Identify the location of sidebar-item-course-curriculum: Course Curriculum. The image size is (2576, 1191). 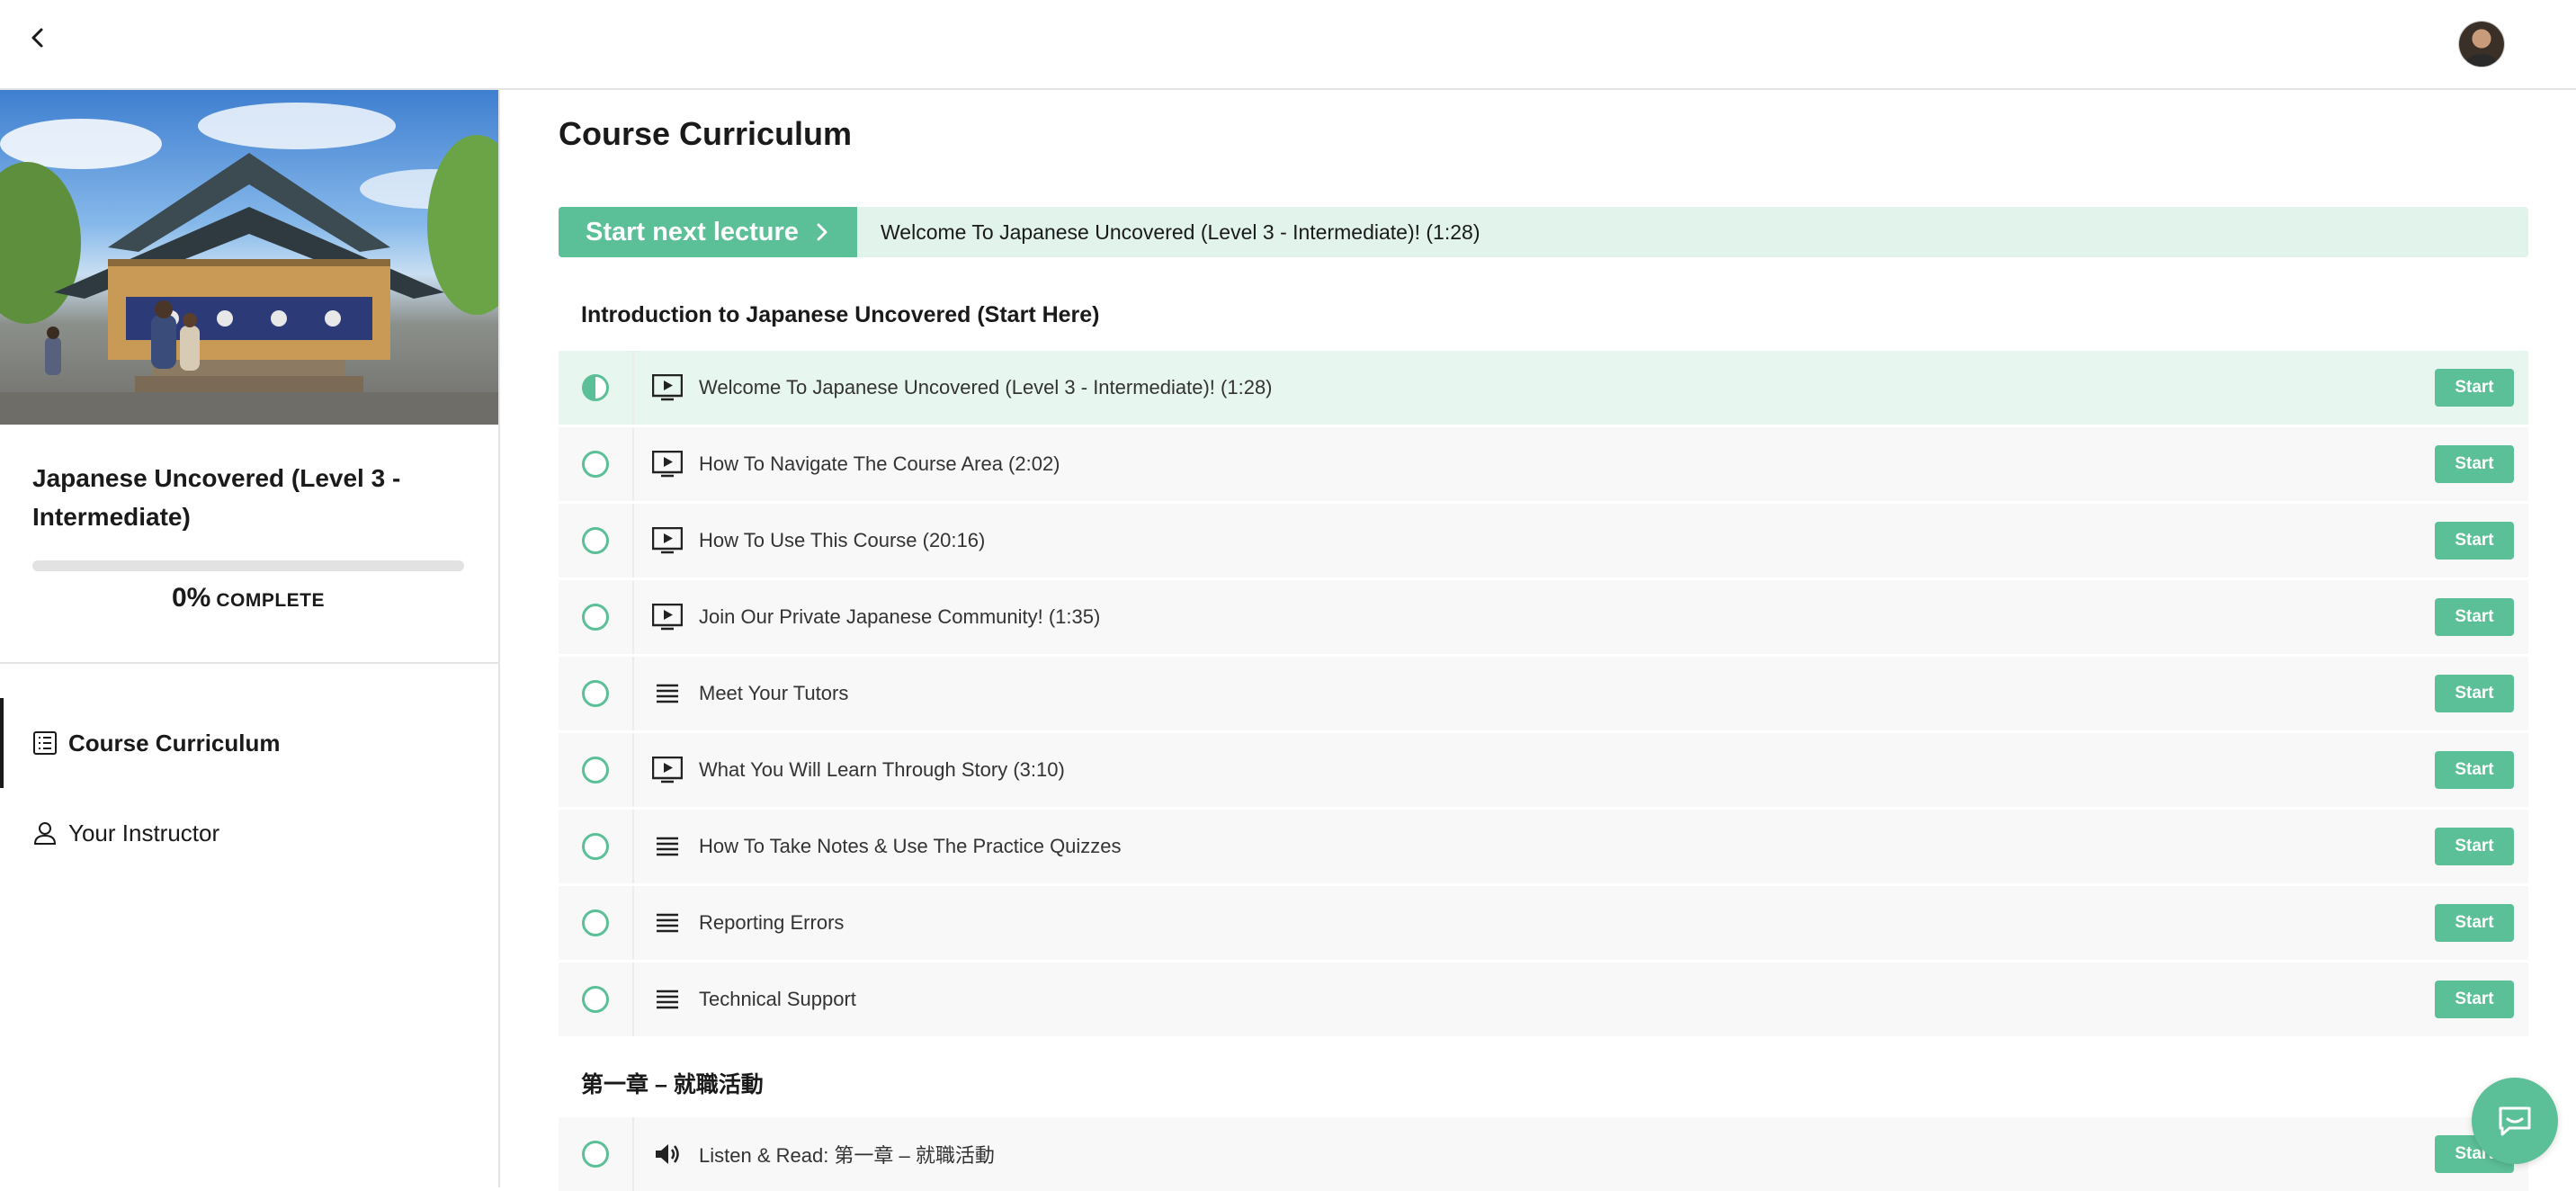
(249, 743).